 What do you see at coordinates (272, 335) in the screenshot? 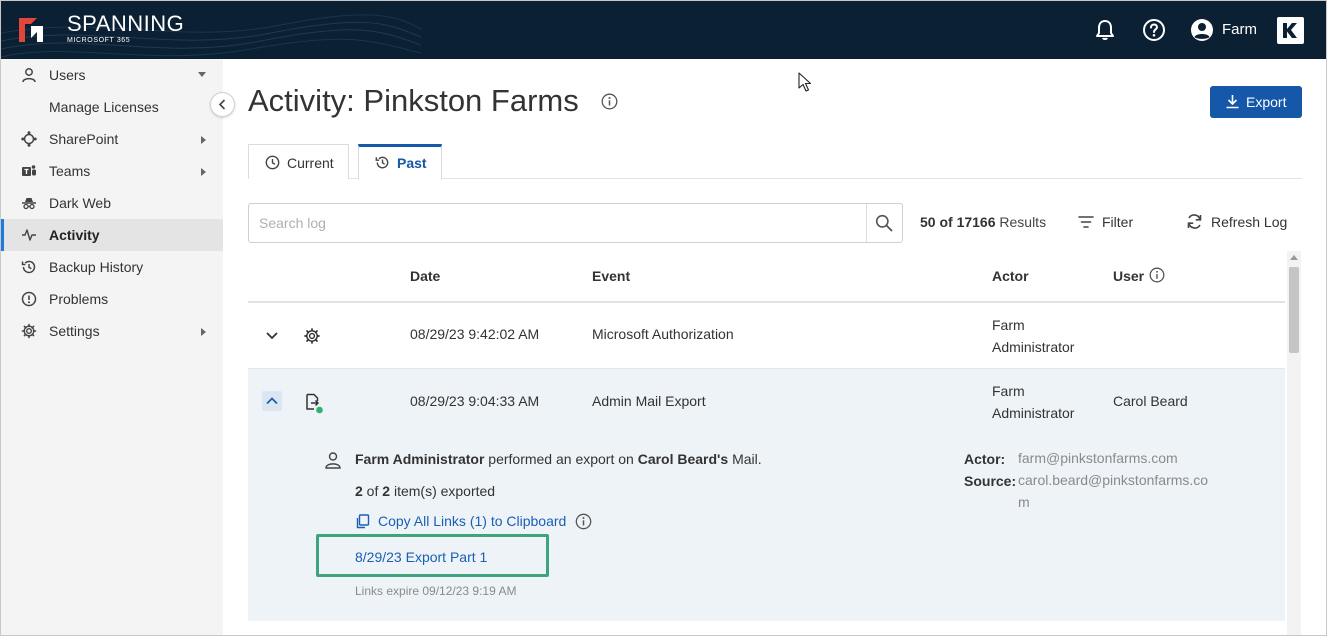
I see `chevron-down-icon` at bounding box center [272, 335].